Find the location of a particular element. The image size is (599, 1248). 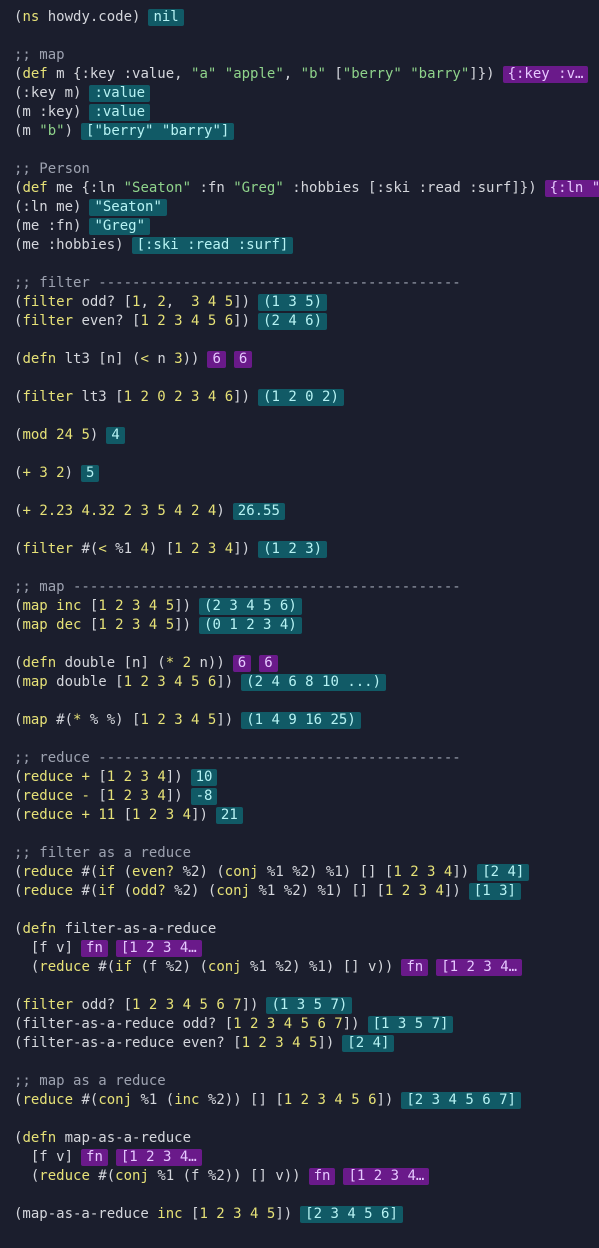

eval-result-badge: (1 3 5) is located at coordinates (293, 302).